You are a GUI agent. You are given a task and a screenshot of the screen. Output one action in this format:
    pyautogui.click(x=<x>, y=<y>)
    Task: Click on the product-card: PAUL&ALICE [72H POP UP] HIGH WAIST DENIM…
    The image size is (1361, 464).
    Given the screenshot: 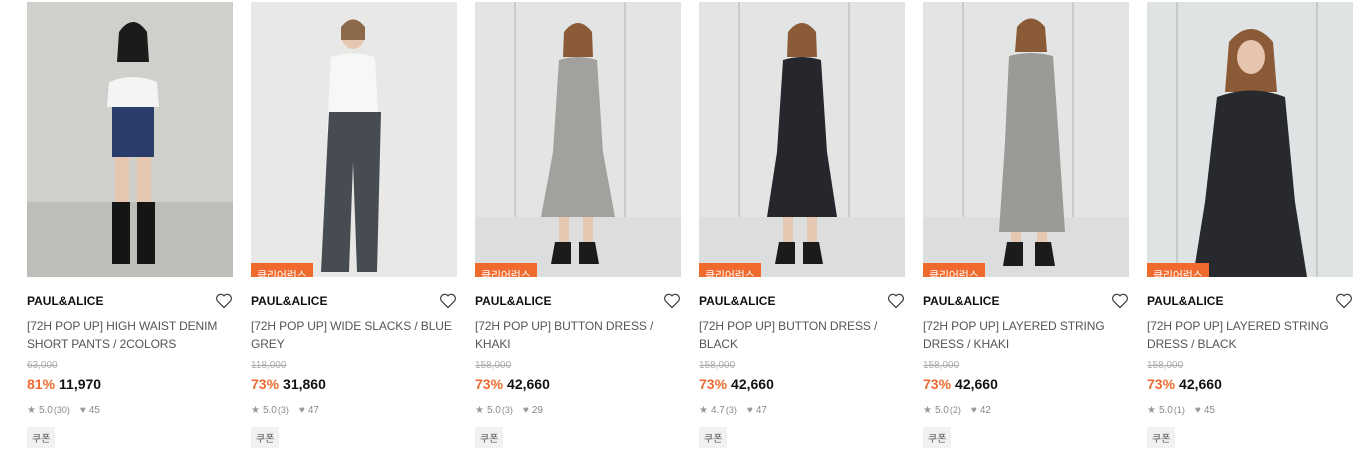 What is the action you would take?
    pyautogui.click(x=130, y=225)
    